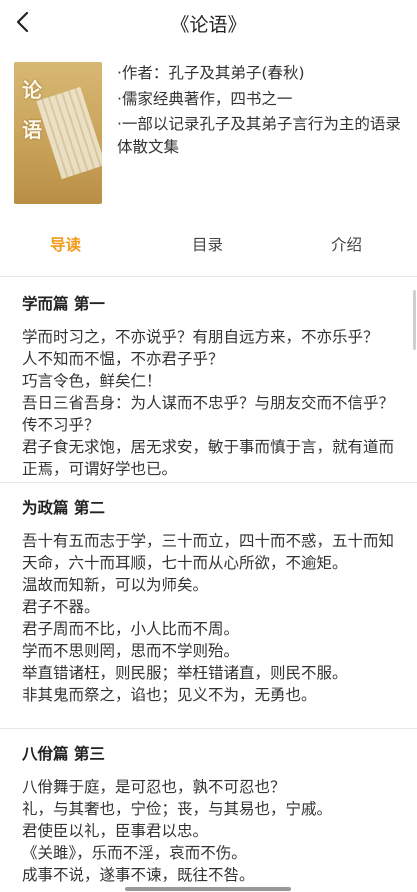 This screenshot has height=892, width=417. Describe the element at coordinates (211, 73) in the screenshot. I see `author-line: ·作者：孔子及其弟子(春秋)` at that location.